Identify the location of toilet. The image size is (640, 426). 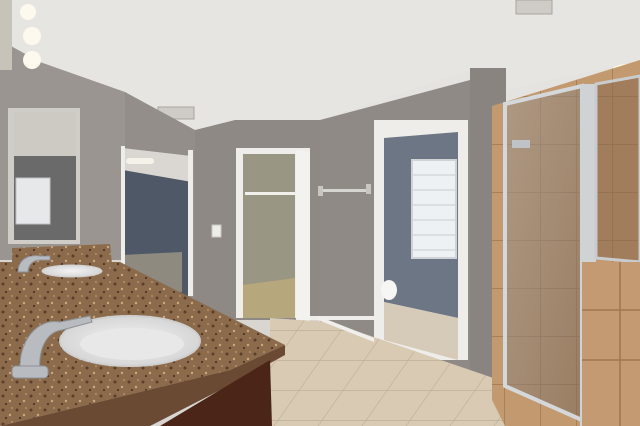
(389, 290).